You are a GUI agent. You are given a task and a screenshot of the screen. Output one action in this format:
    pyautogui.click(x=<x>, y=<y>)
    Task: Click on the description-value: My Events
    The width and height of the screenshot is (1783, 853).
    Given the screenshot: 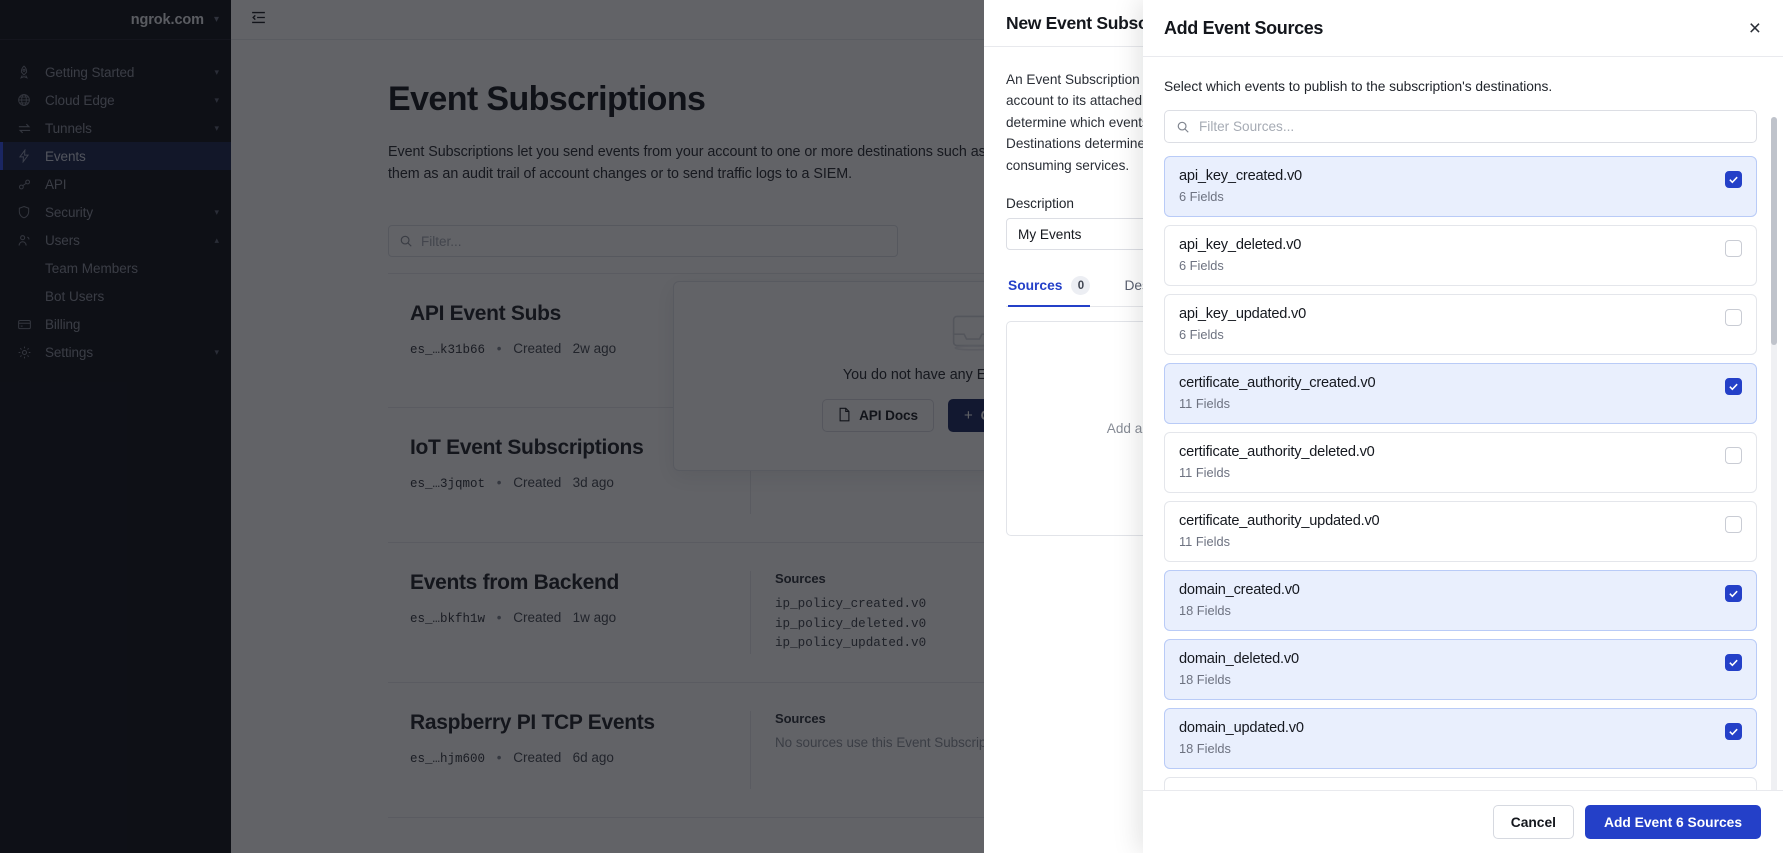 What is the action you would take?
    pyautogui.click(x=1050, y=234)
    